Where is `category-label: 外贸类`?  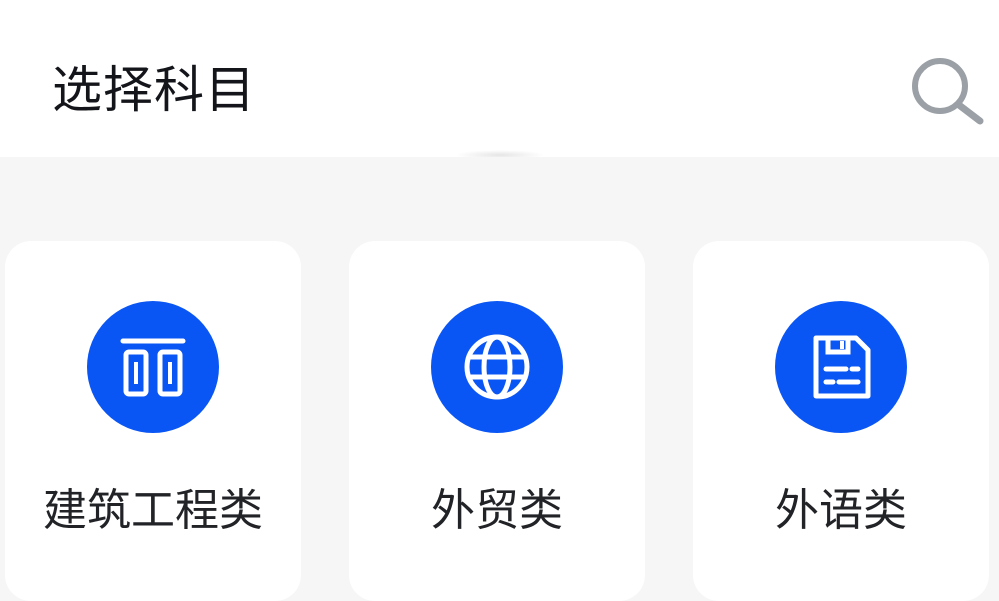 category-label: 外贸类 is located at coordinates (497, 510).